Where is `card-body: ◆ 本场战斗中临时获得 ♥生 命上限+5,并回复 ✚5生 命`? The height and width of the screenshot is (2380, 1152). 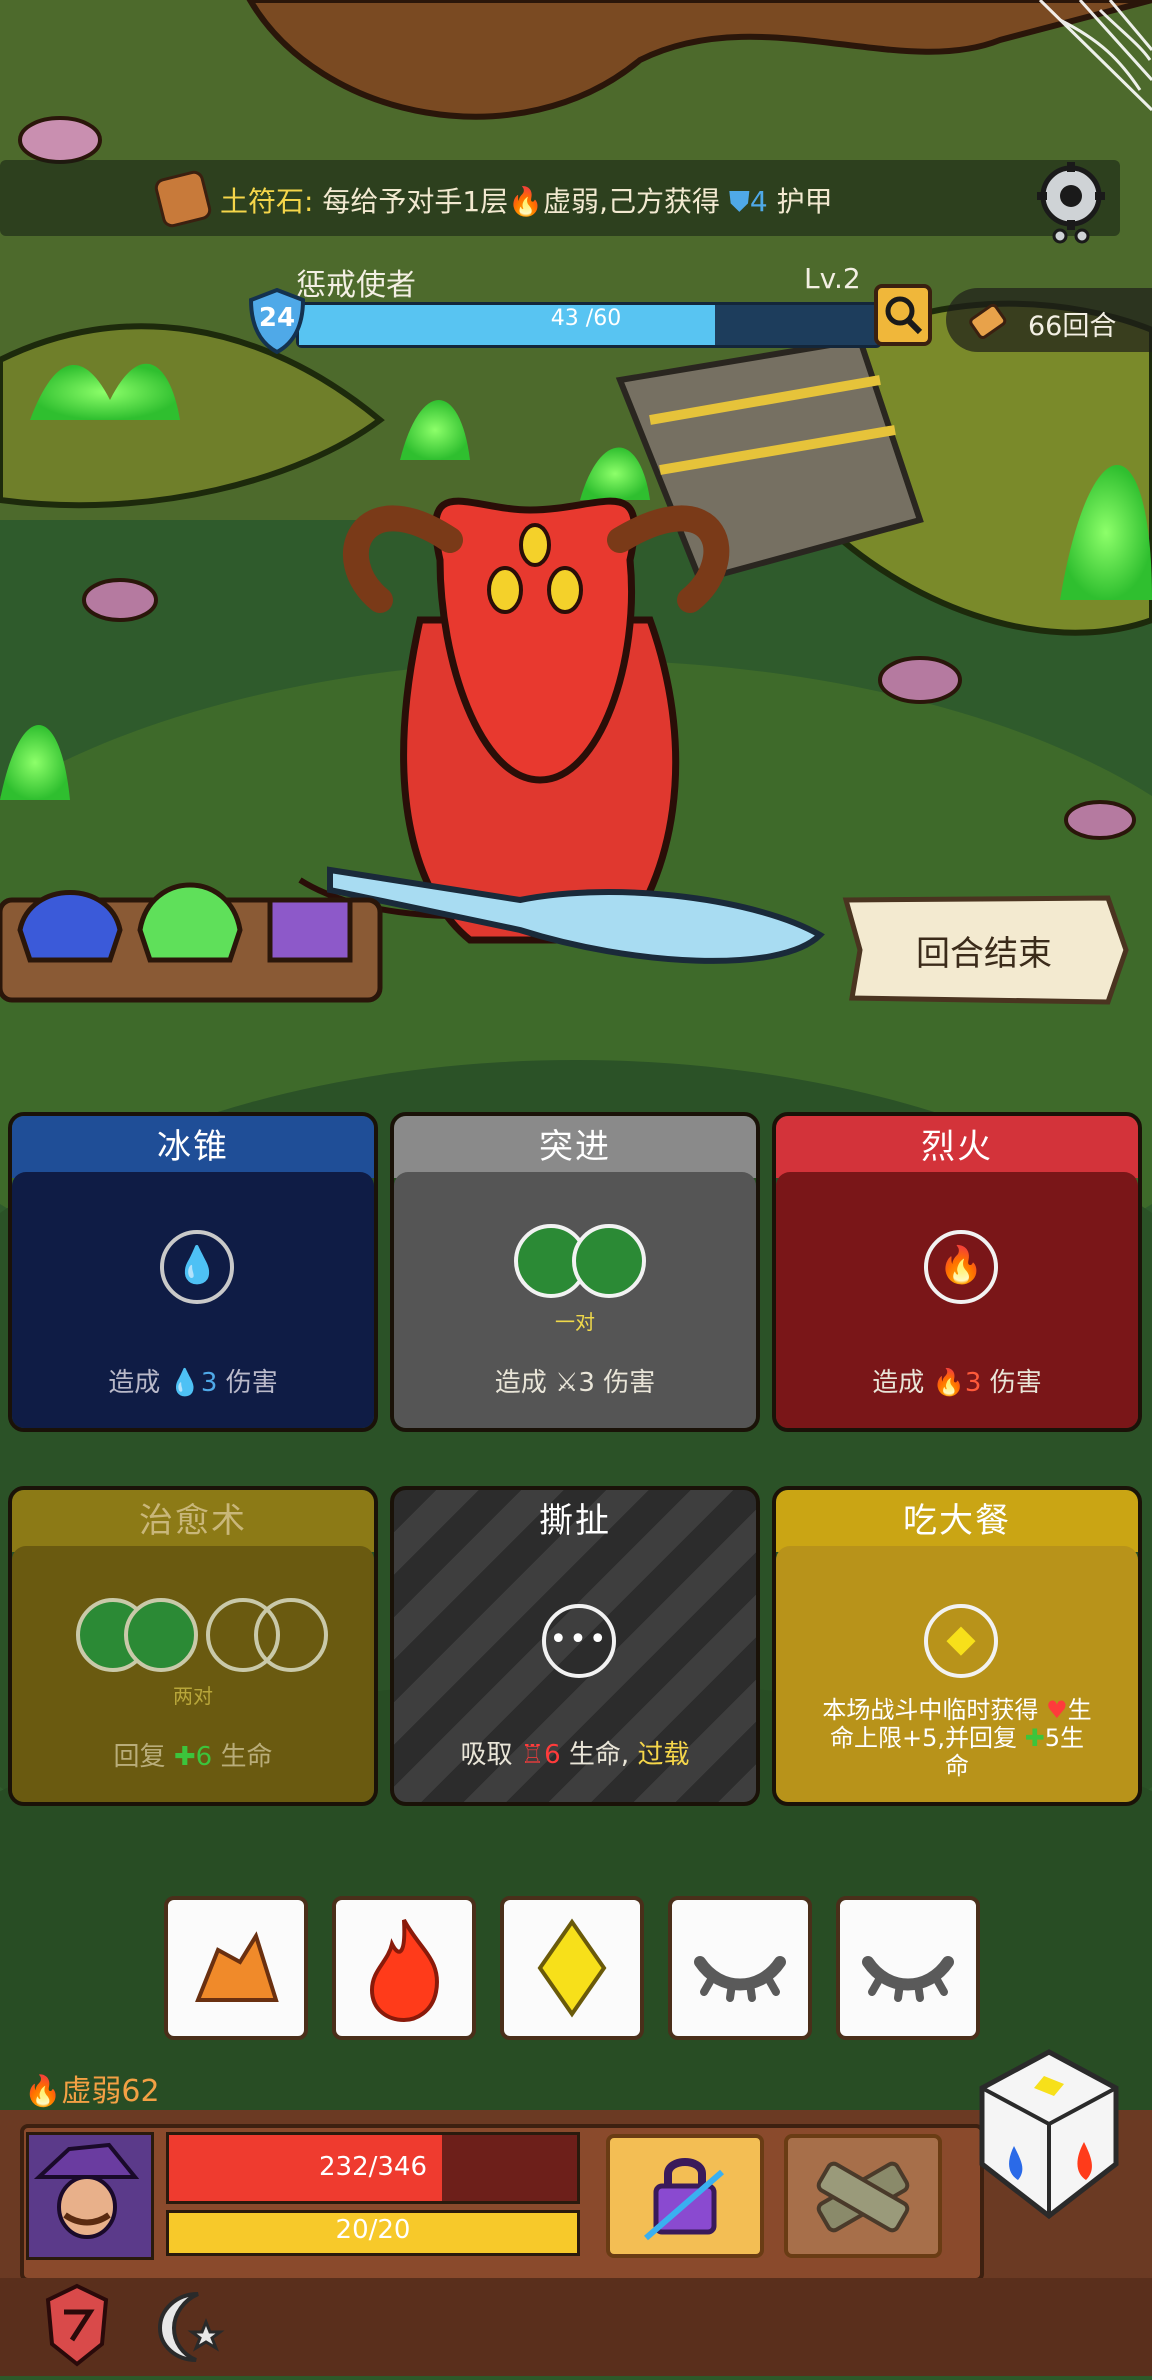 card-body: ◆ 本场战斗中临时获得 ♥生 命上限+5,并回复 ✚5生 命 is located at coordinates (957, 1674).